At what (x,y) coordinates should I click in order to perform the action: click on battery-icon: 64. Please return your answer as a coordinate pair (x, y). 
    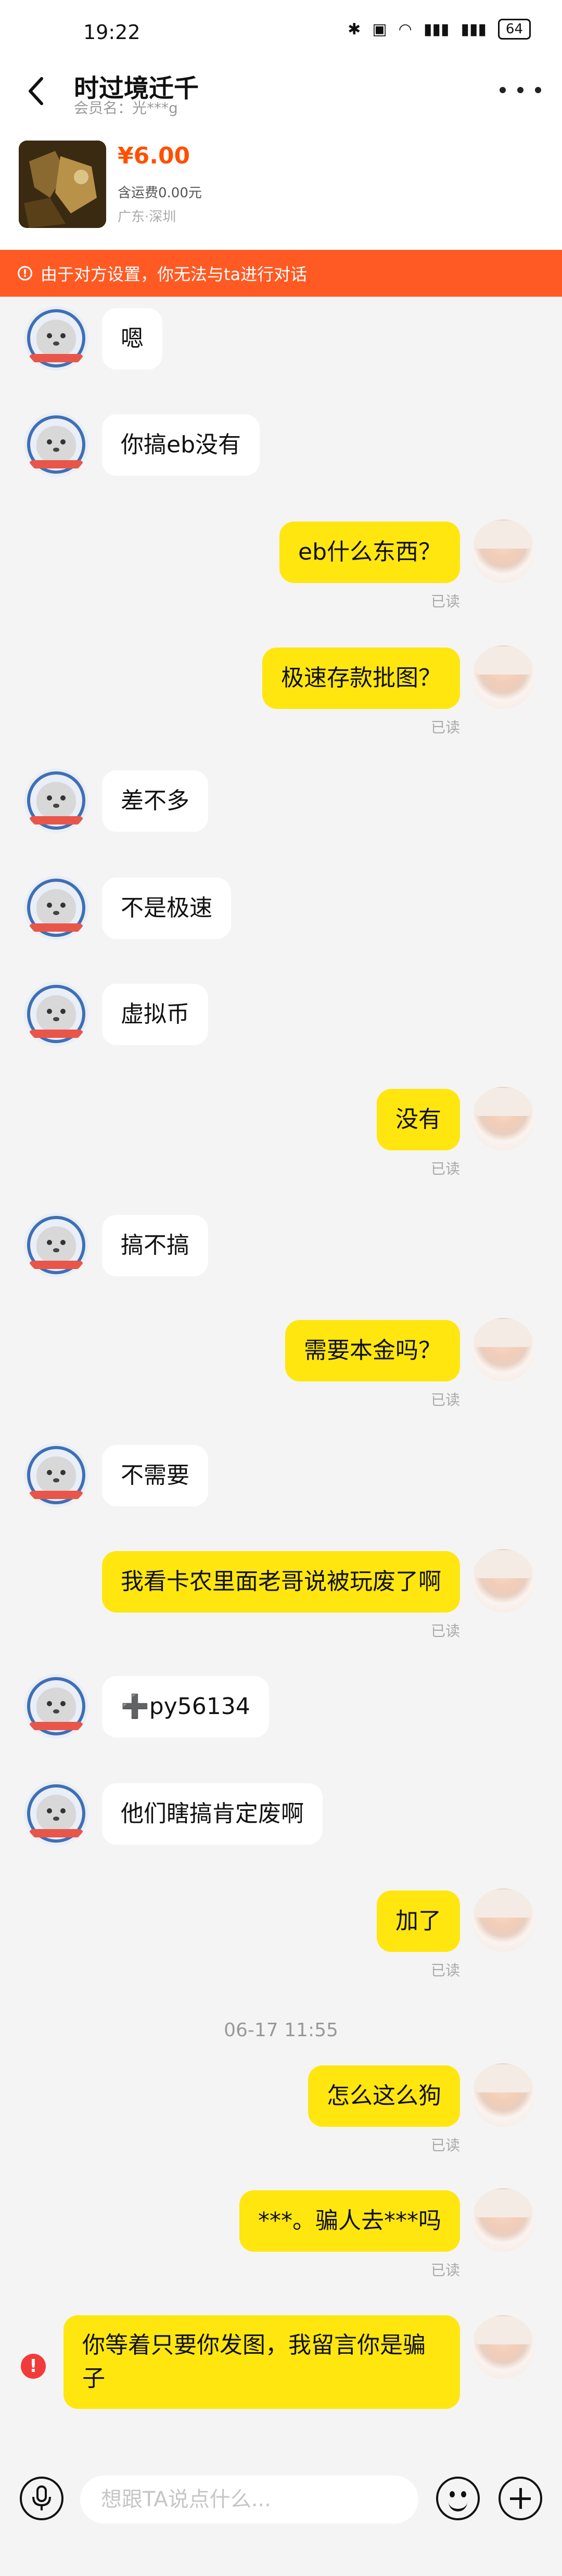
    Looking at the image, I should click on (514, 29).